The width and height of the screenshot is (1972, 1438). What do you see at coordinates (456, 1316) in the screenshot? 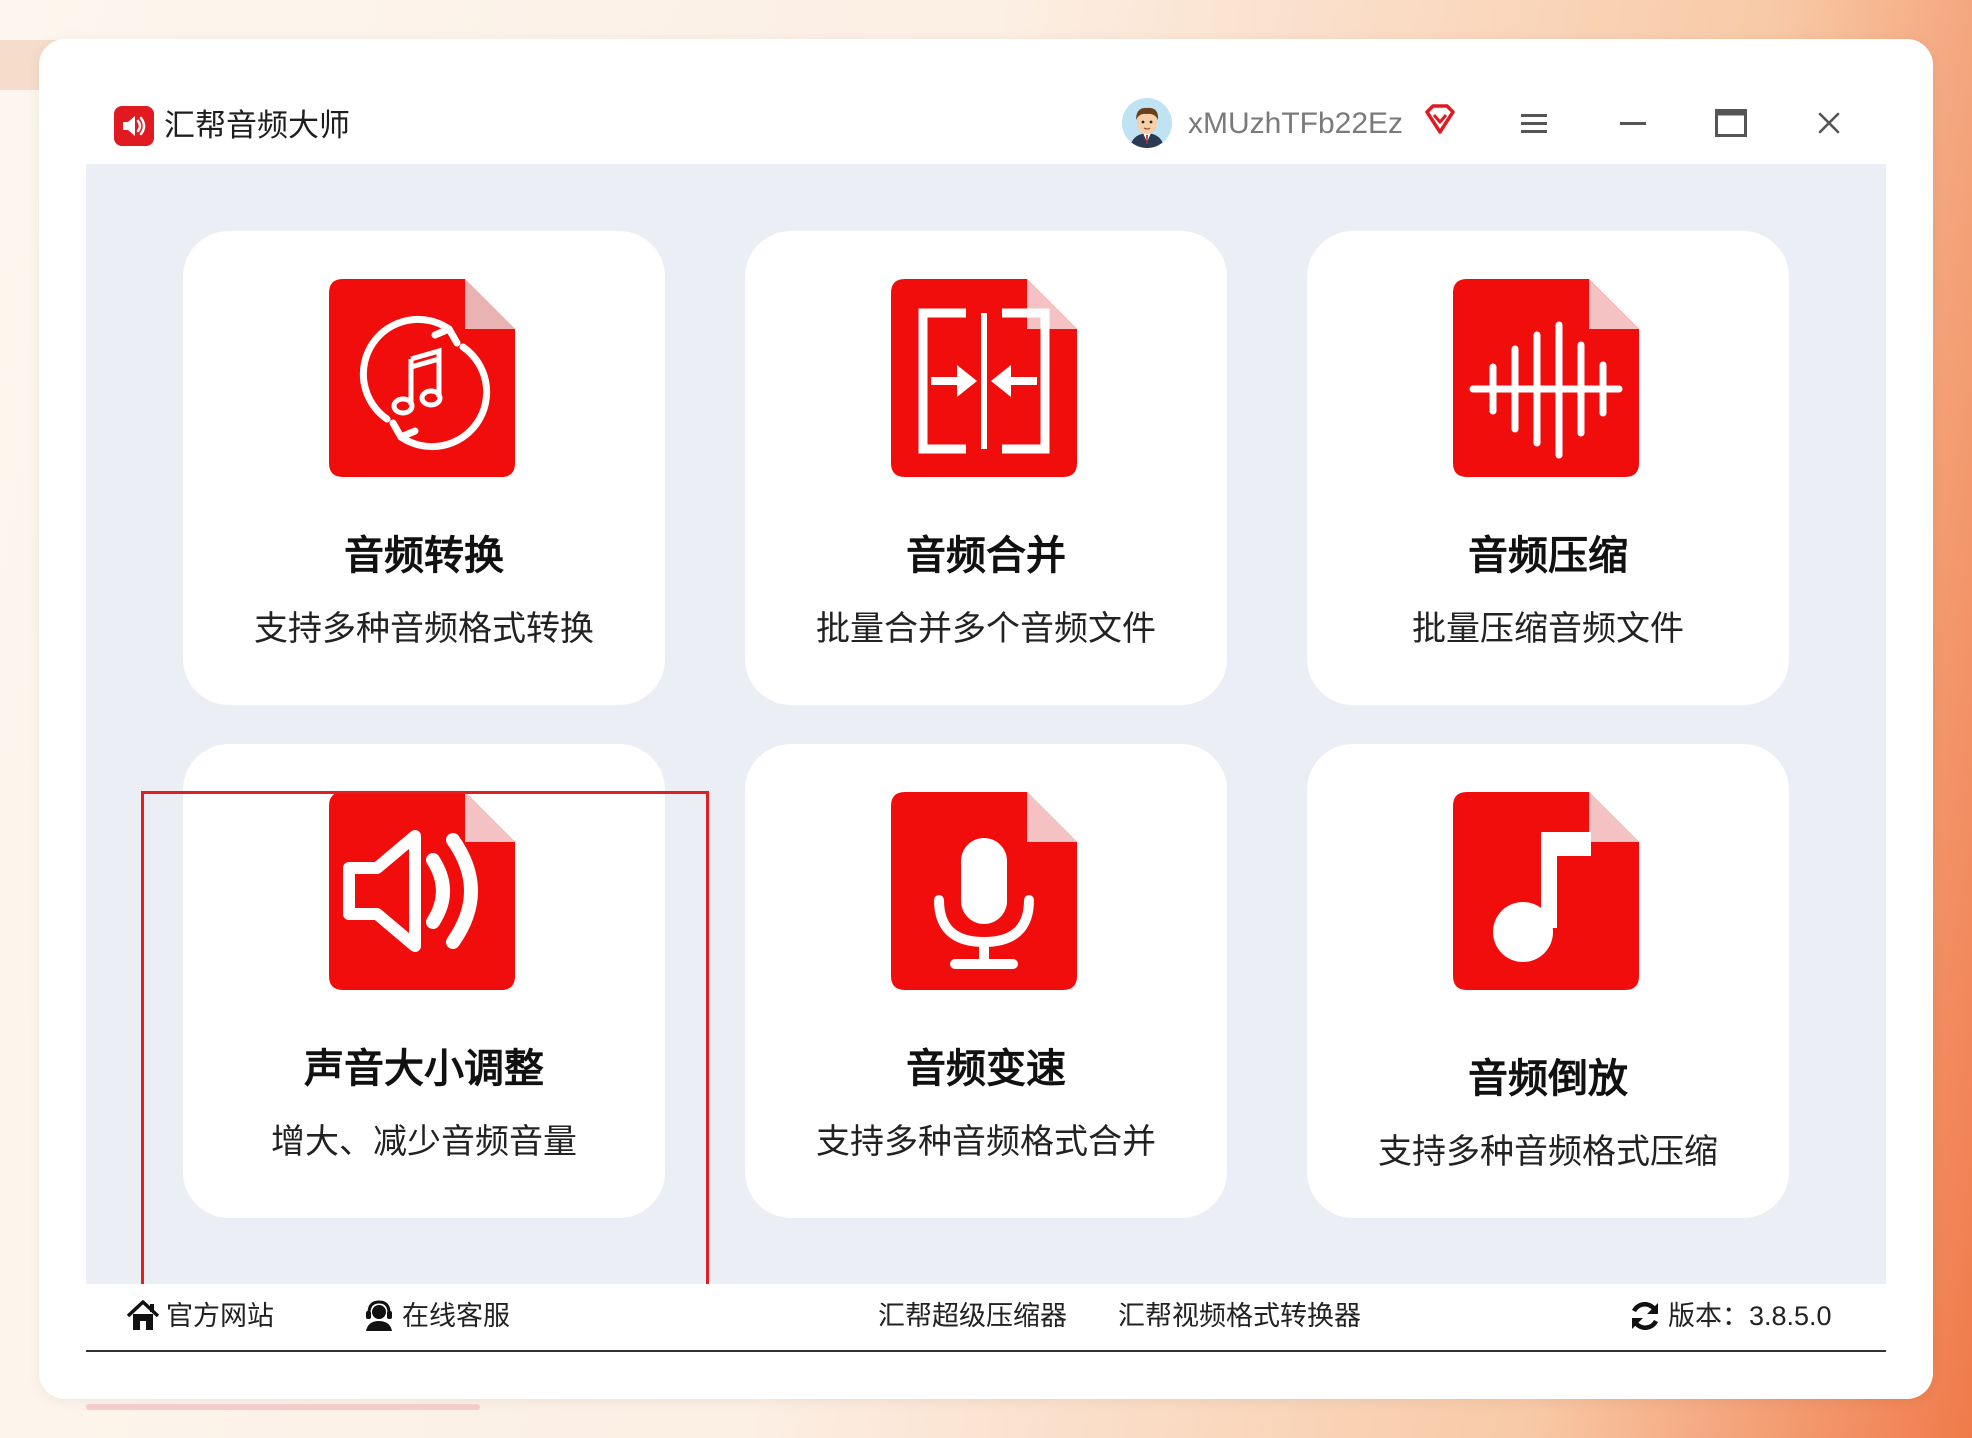
I see `online-support-label: 在线客服` at bounding box center [456, 1316].